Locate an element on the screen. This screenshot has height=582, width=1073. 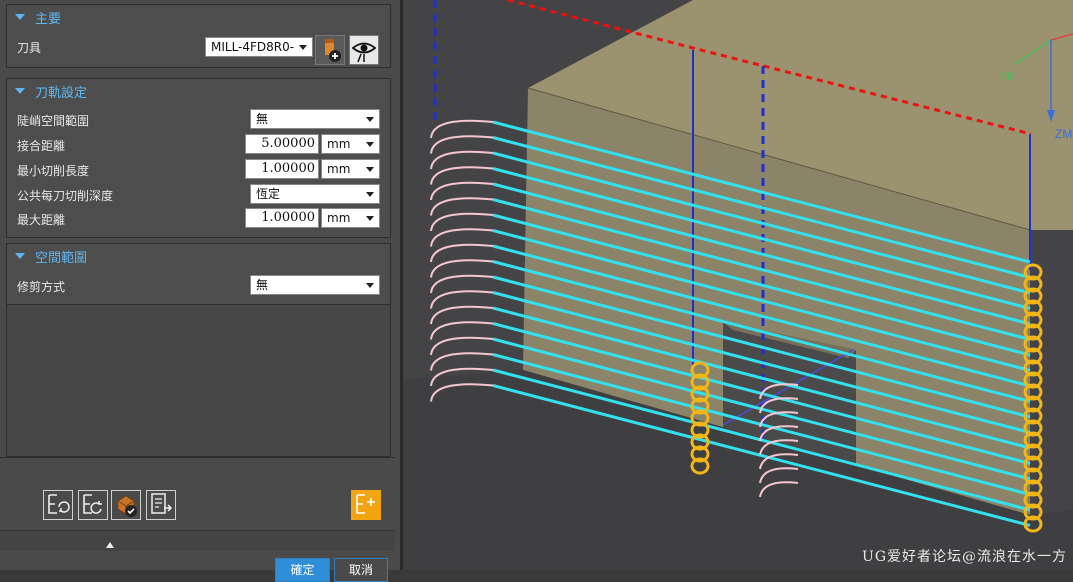
display-tool-button is located at coordinates (364, 50).